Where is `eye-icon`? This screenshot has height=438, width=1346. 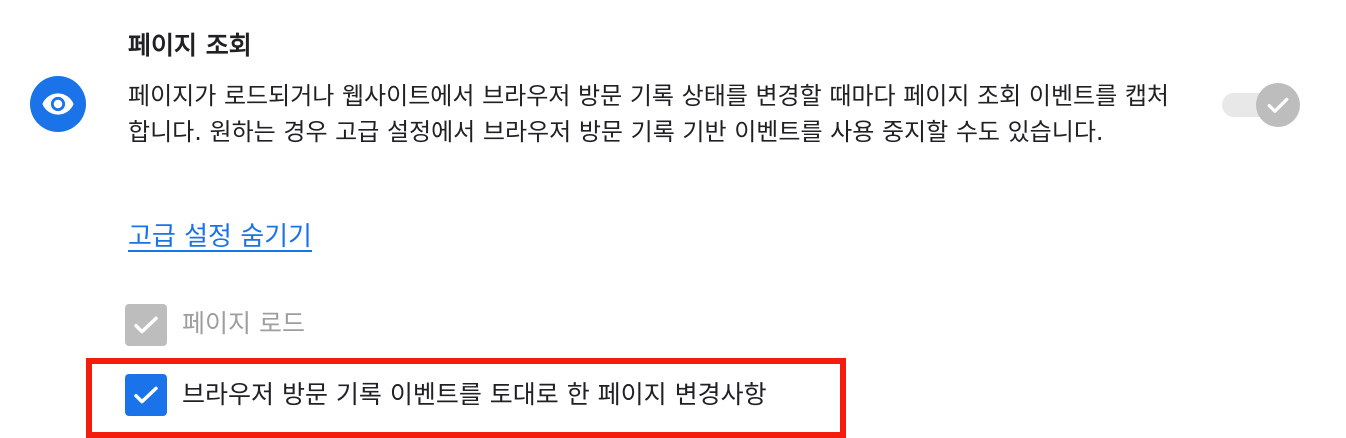
eye-icon is located at coordinates (58, 104).